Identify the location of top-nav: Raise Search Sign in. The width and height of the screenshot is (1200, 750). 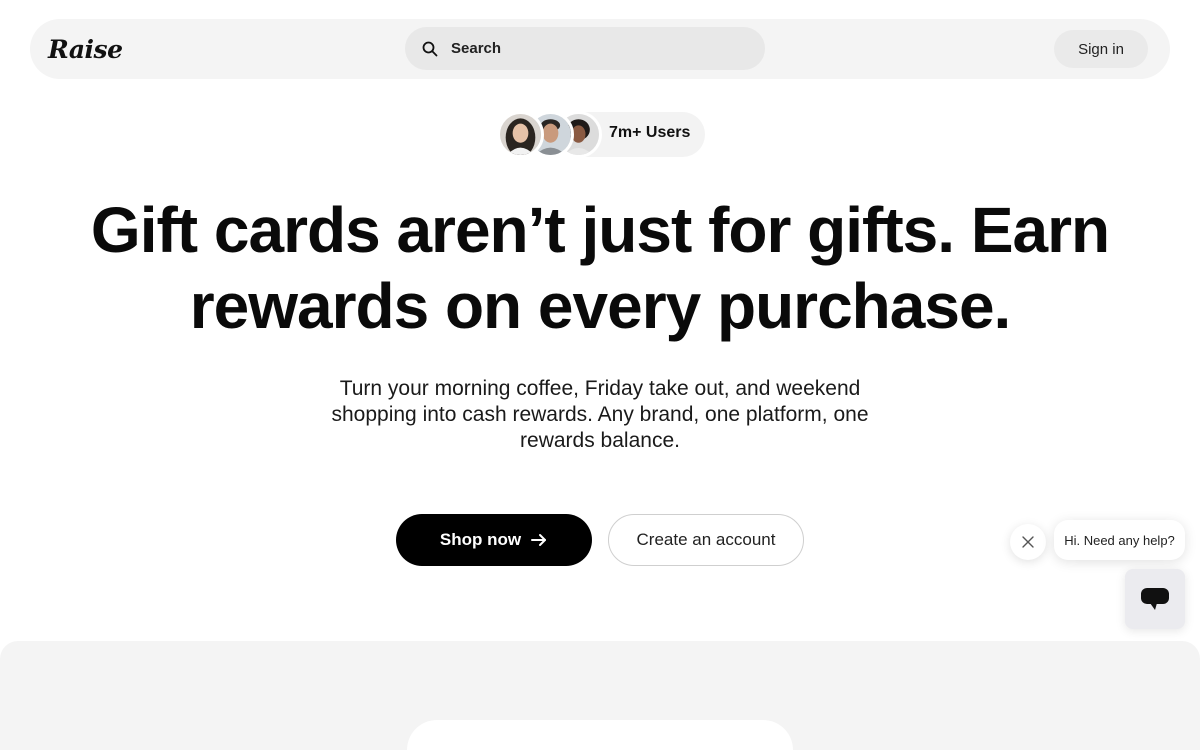
(600, 49).